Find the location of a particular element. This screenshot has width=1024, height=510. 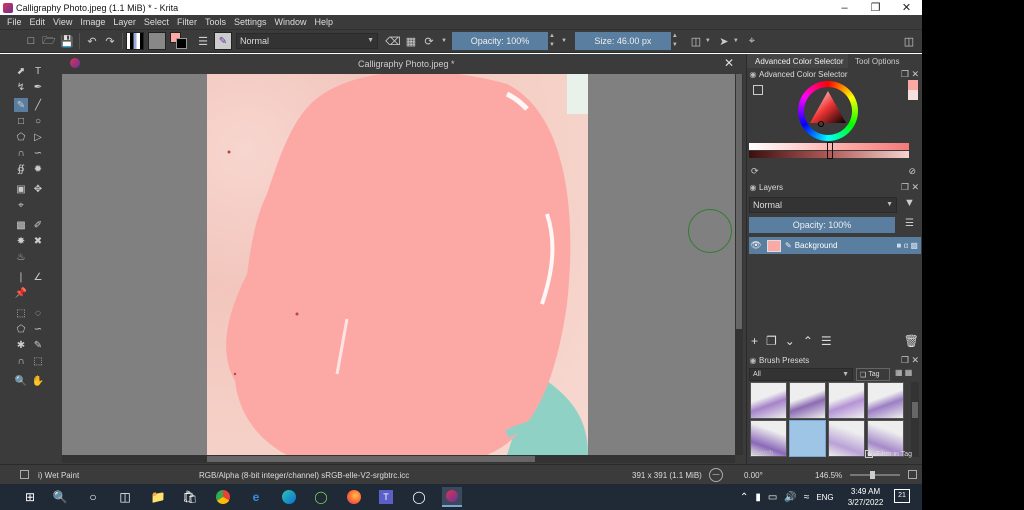

move-layer-up-icon: ⌃ is located at coordinates (808, 341).